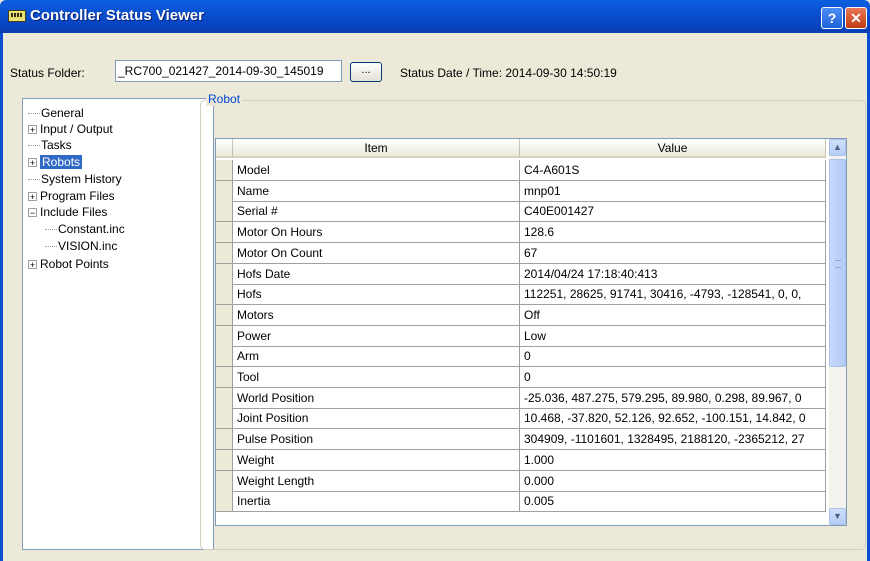  Describe the element at coordinates (68, 264) in the screenshot. I see `tree-item-robot-points: + Robot Points` at that location.